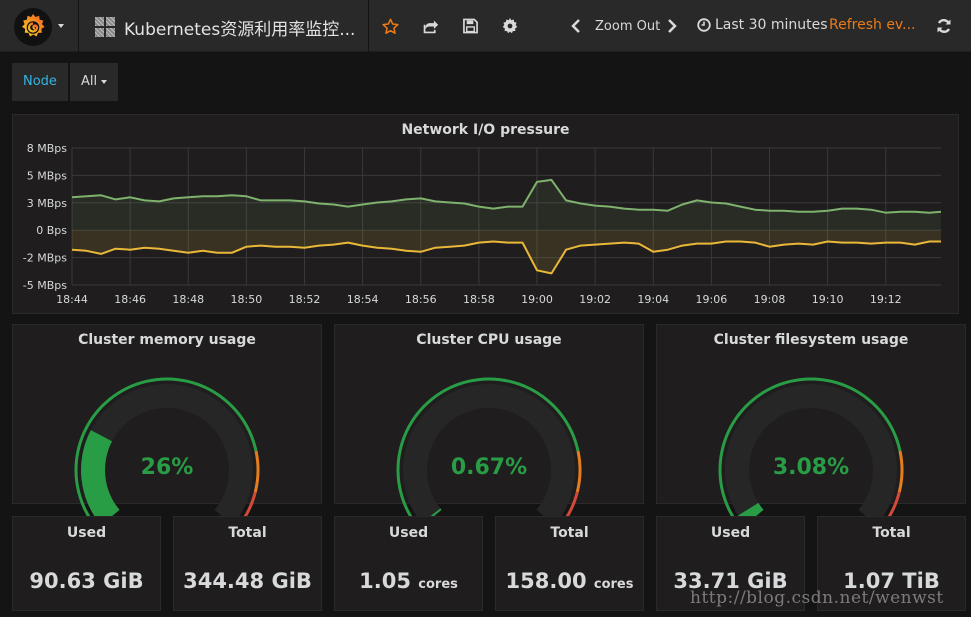  Describe the element at coordinates (86, 563) in the screenshot. I see `stat-panel-memory-used: Used 90.63 GiB` at that location.